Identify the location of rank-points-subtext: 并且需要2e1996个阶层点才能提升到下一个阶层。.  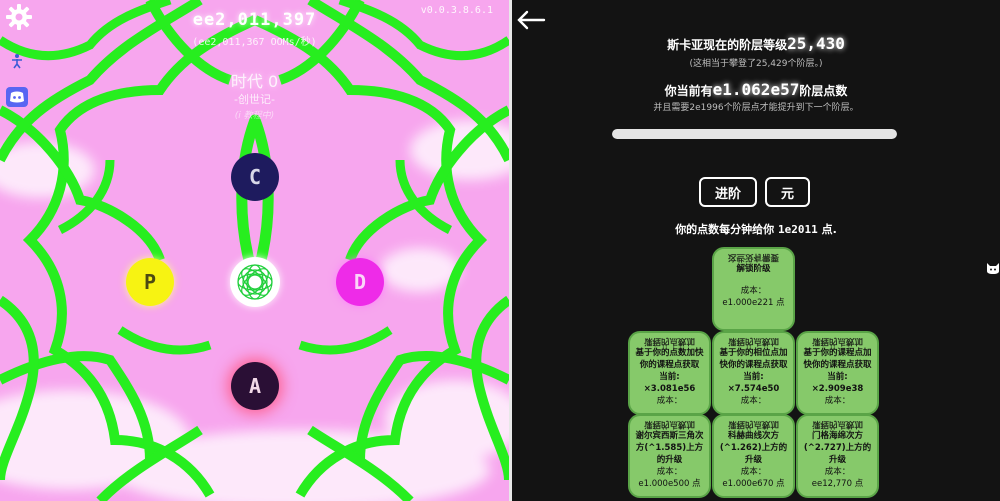
(756, 108).